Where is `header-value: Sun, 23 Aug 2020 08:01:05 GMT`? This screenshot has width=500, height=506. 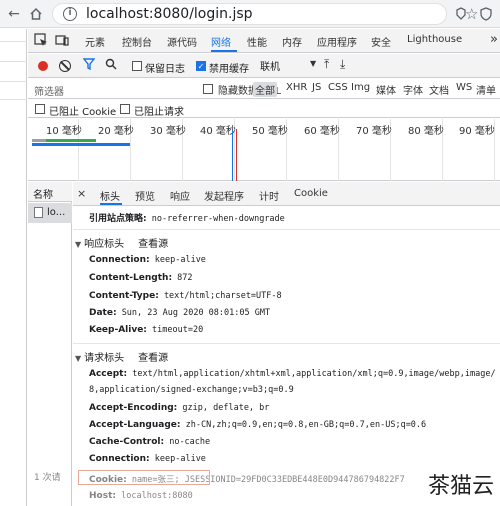
header-value: Sun, 23 Aug 2020 08:01:05 GMT is located at coordinates (196, 313).